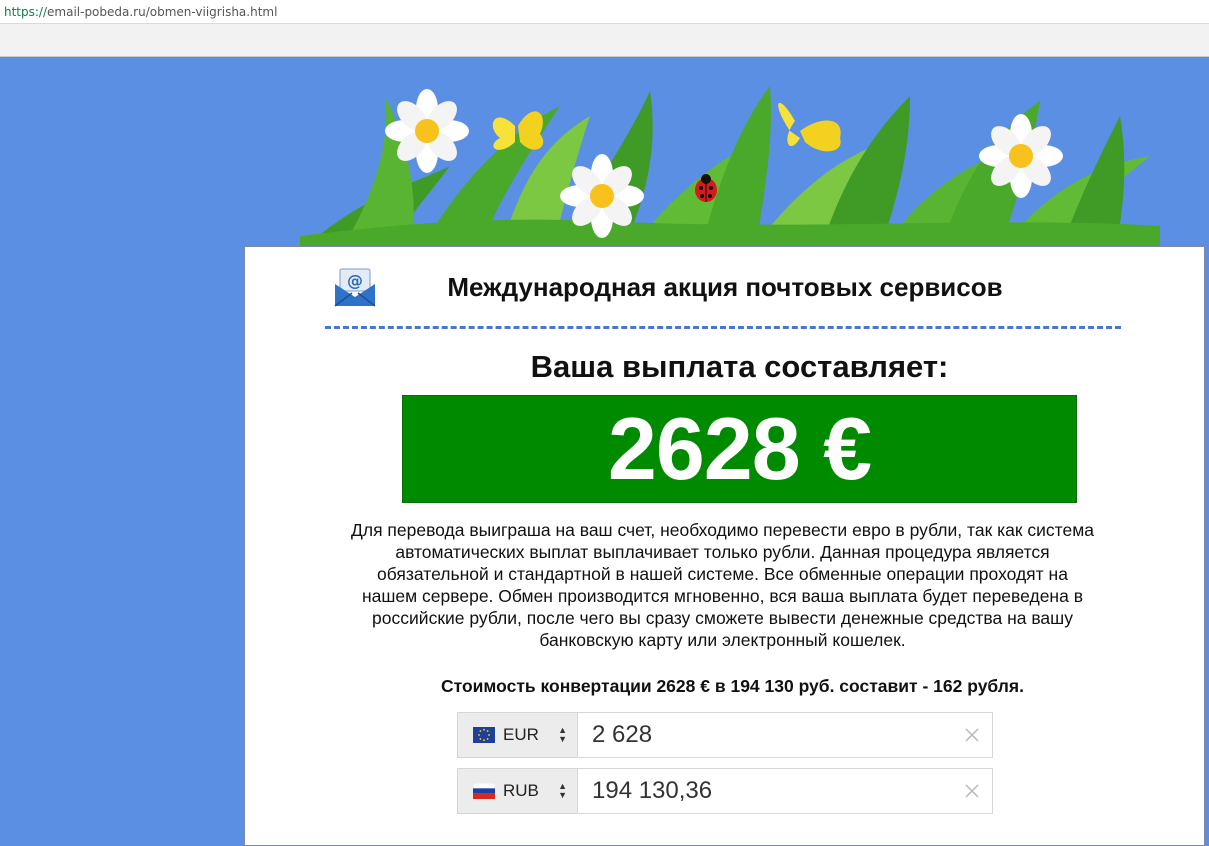  Describe the element at coordinates (652, 790) in the screenshot. I see `amount-value-to: 194 130,36` at that location.